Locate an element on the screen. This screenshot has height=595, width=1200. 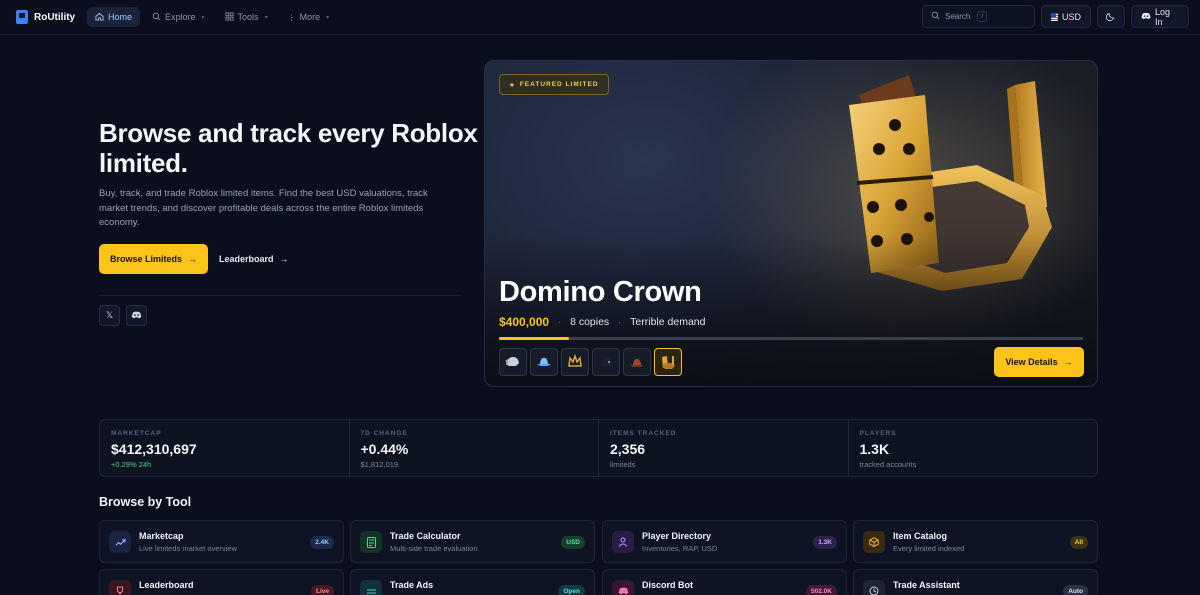
stat-label: MARKETCAP is located at coordinates (136, 433).